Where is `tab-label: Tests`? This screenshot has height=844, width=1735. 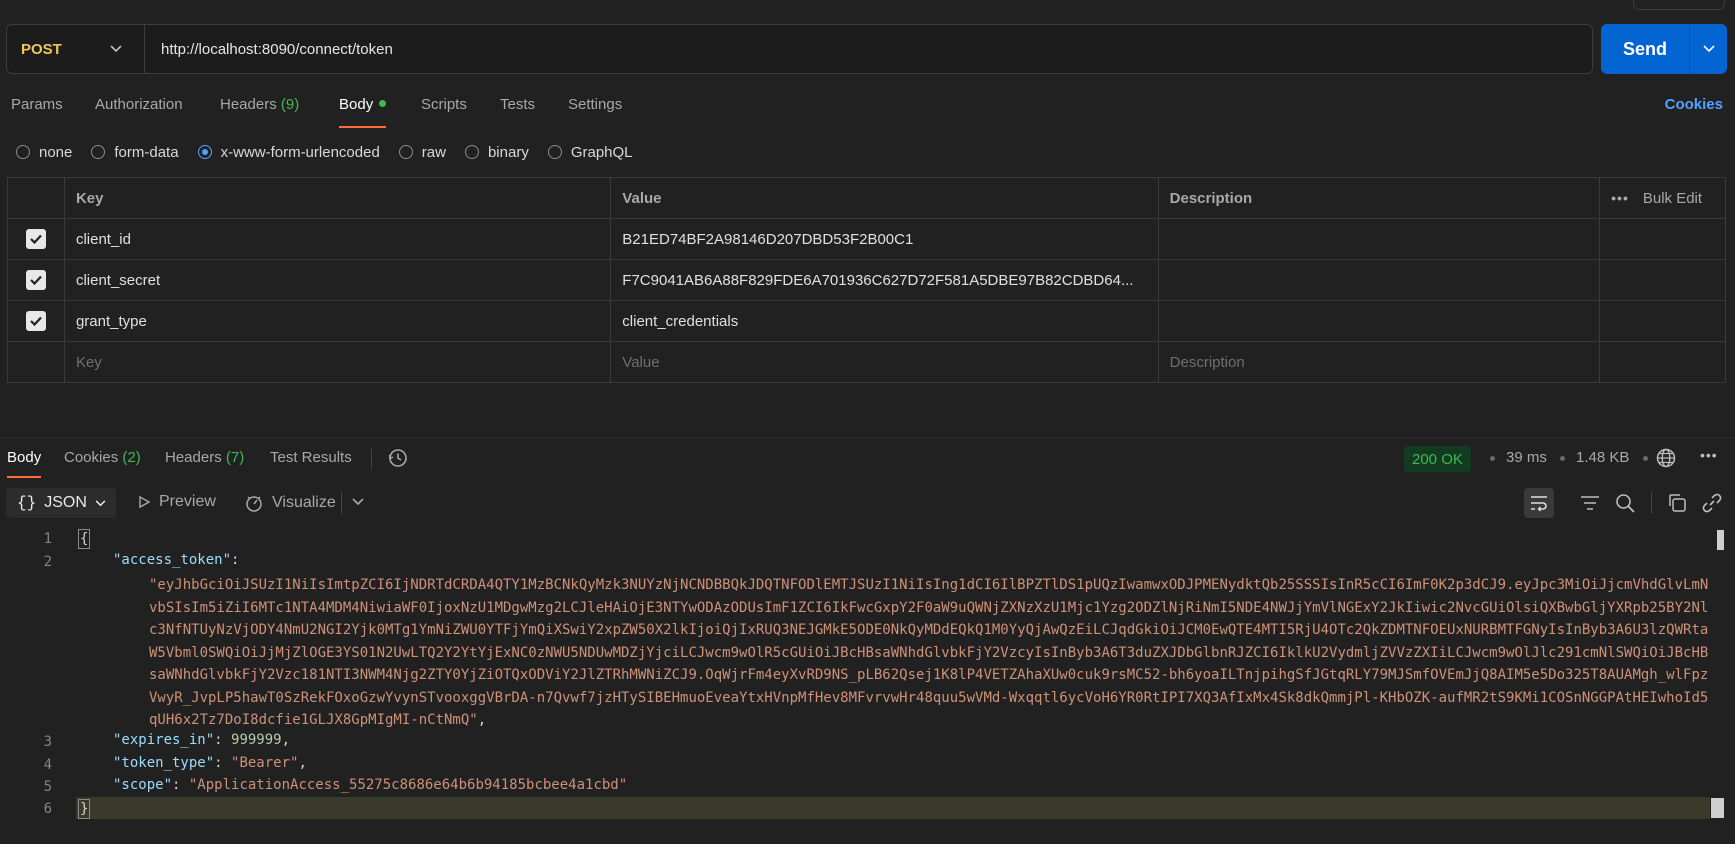
tab-label: Tests is located at coordinates (518, 104).